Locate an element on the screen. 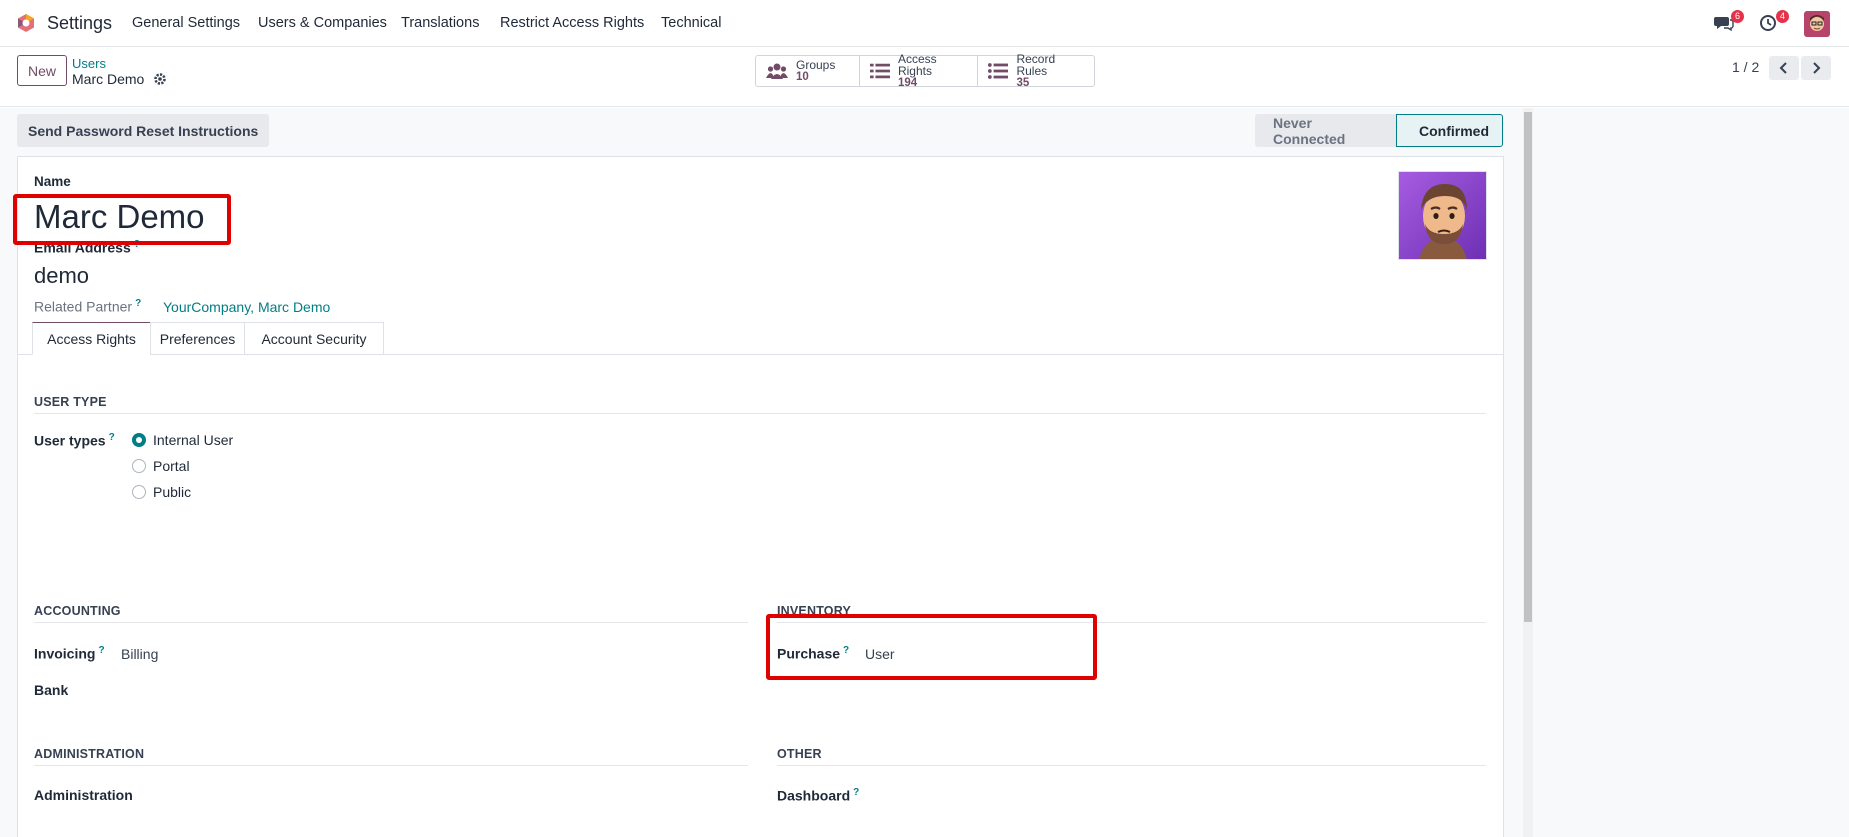  dashboard-label: Dashboard? is located at coordinates (818, 795).